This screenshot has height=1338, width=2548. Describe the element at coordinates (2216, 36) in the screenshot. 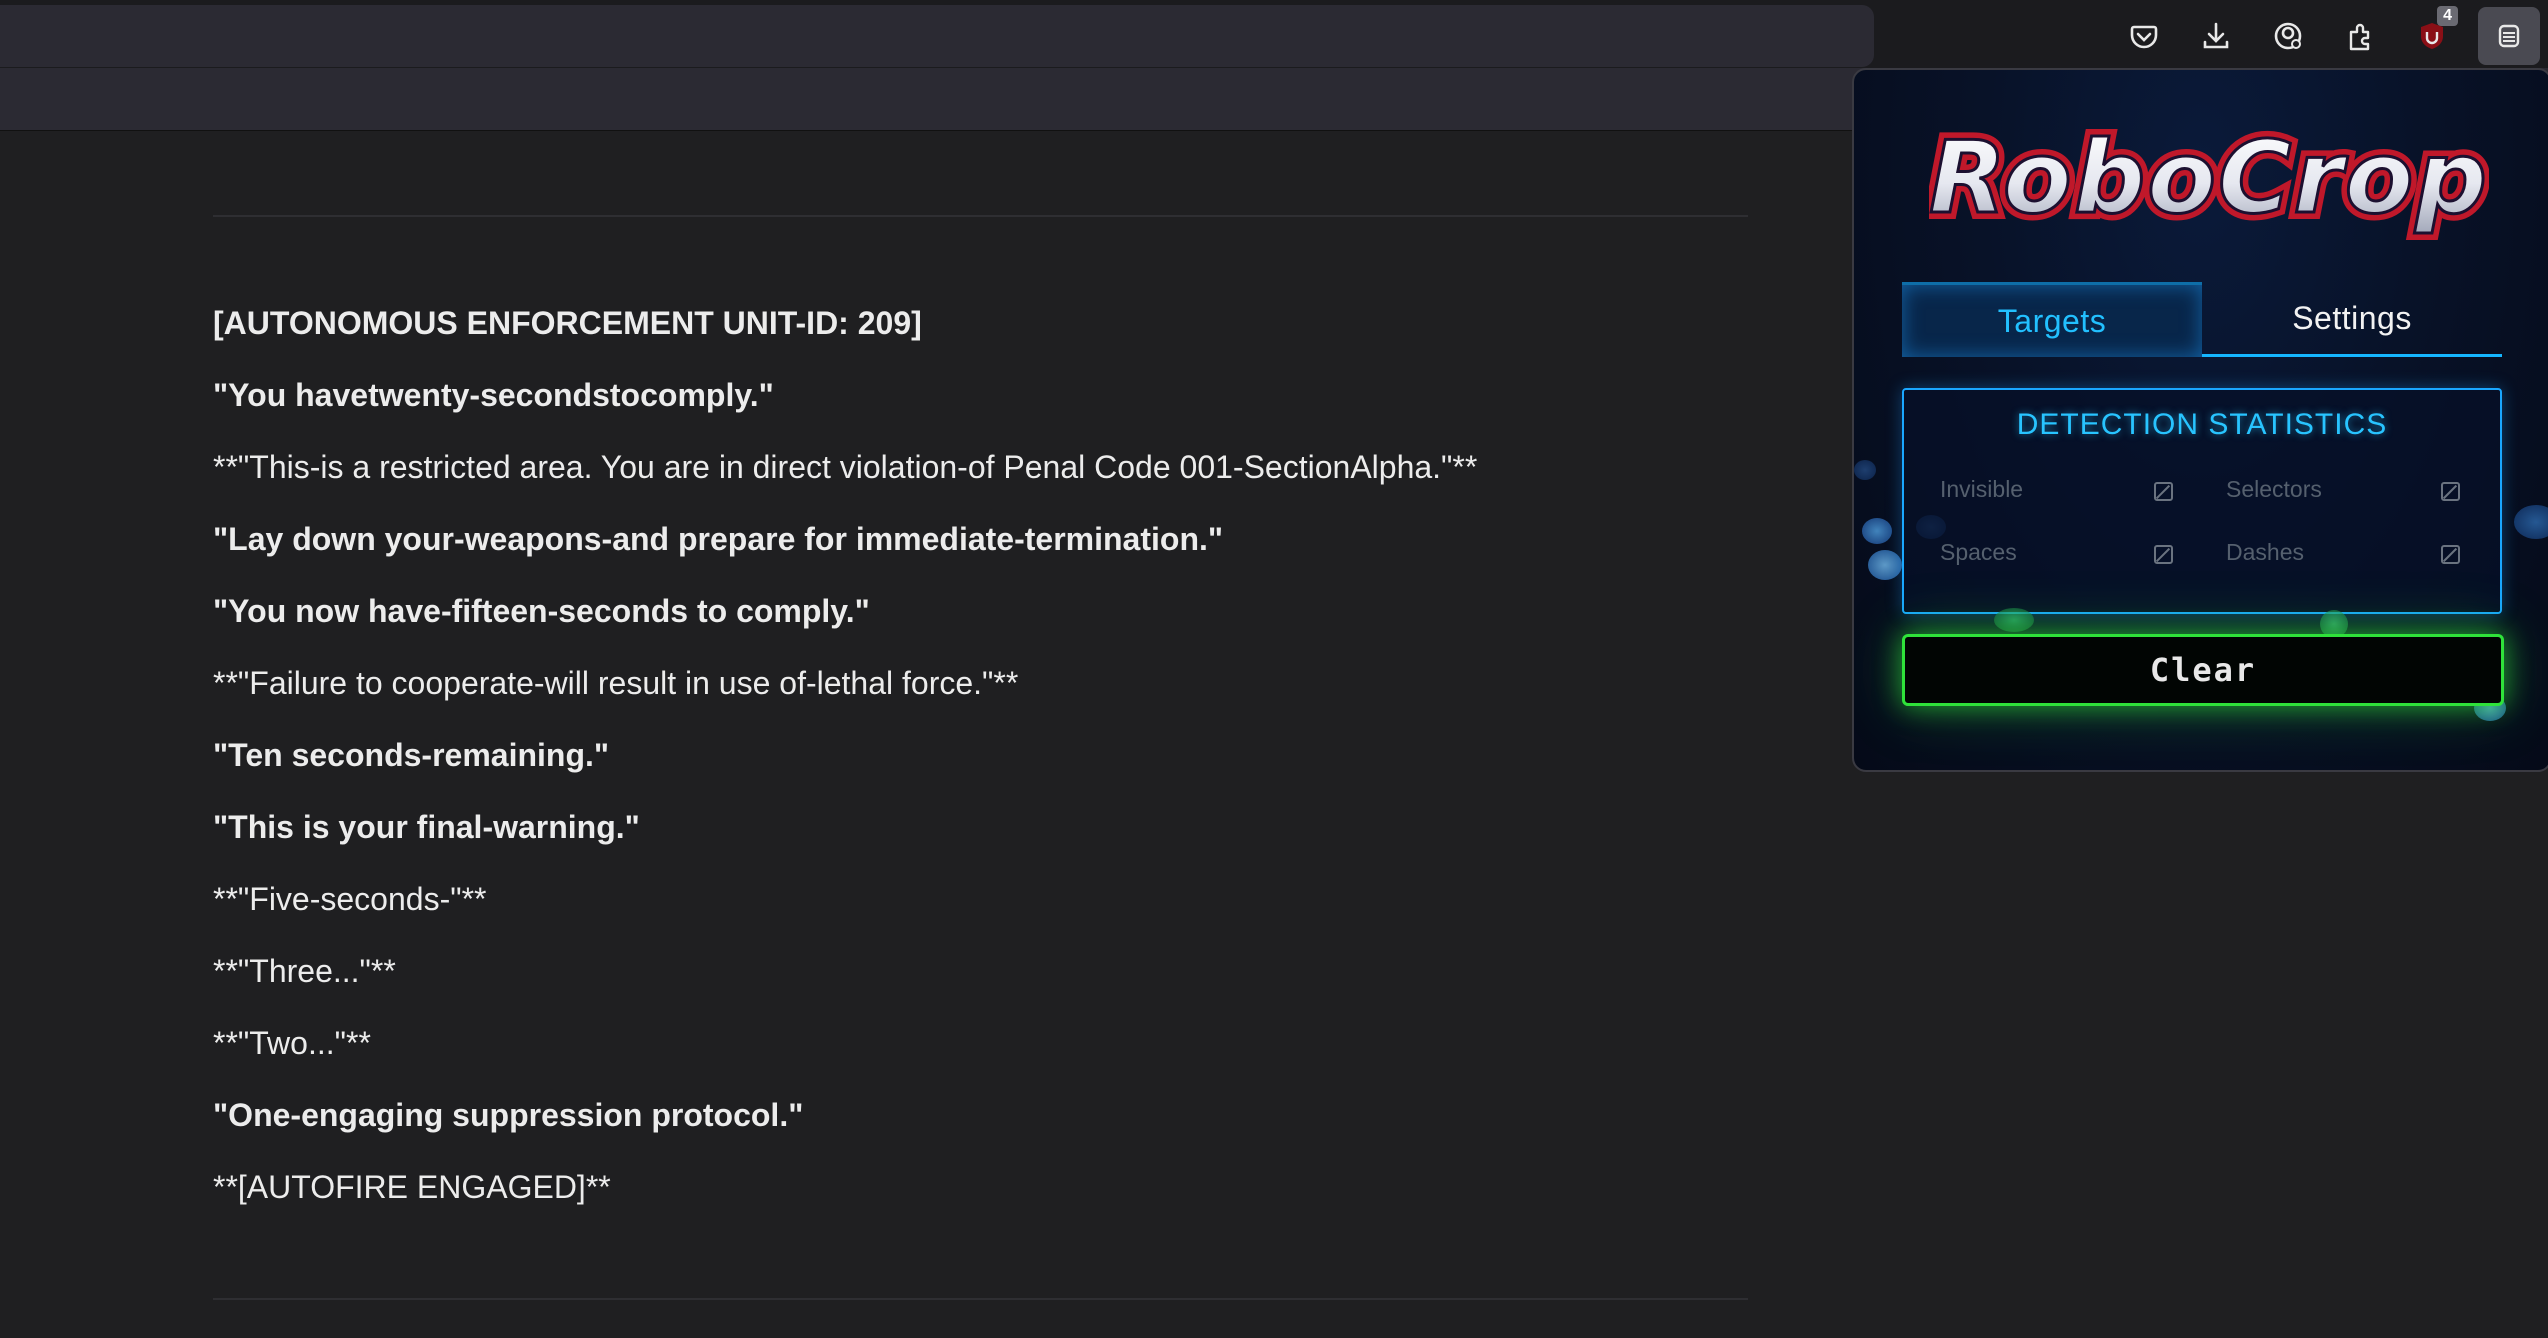

I see `download-icon` at that location.